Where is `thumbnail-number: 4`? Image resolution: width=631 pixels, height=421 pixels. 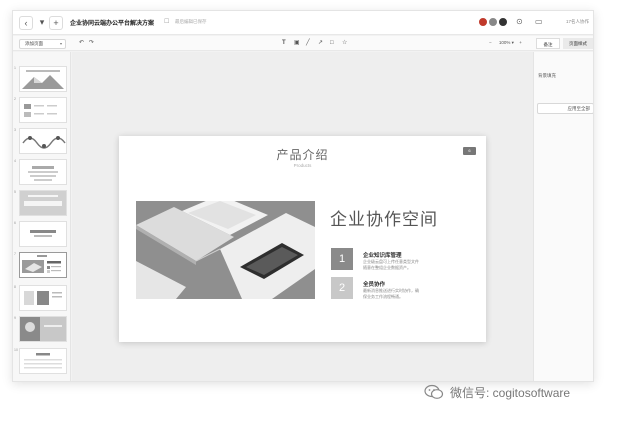
thumbnail-number: 4 is located at coordinates (15, 161).